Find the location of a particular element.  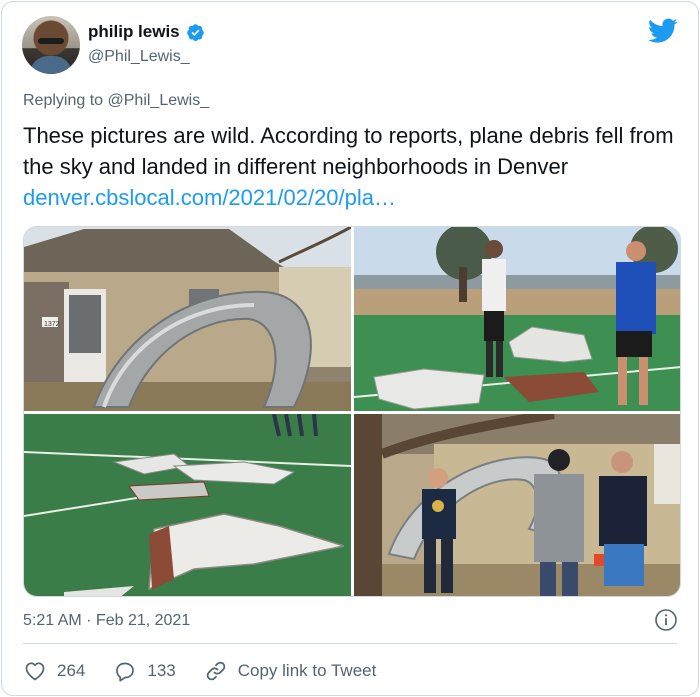

reply-bubble-icon is located at coordinates (125, 672).